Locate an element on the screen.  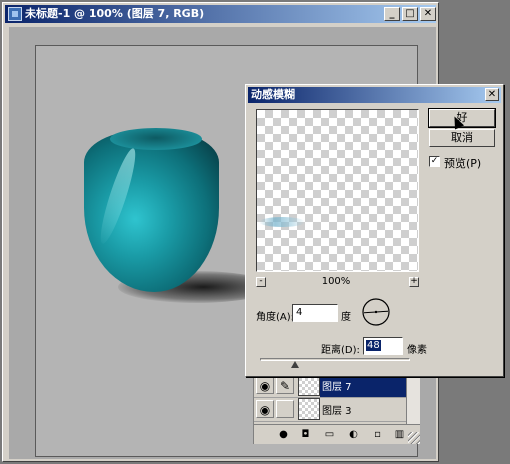
dialog-title-bar: 动感模糊 ✕ is located at coordinates (374, 95).